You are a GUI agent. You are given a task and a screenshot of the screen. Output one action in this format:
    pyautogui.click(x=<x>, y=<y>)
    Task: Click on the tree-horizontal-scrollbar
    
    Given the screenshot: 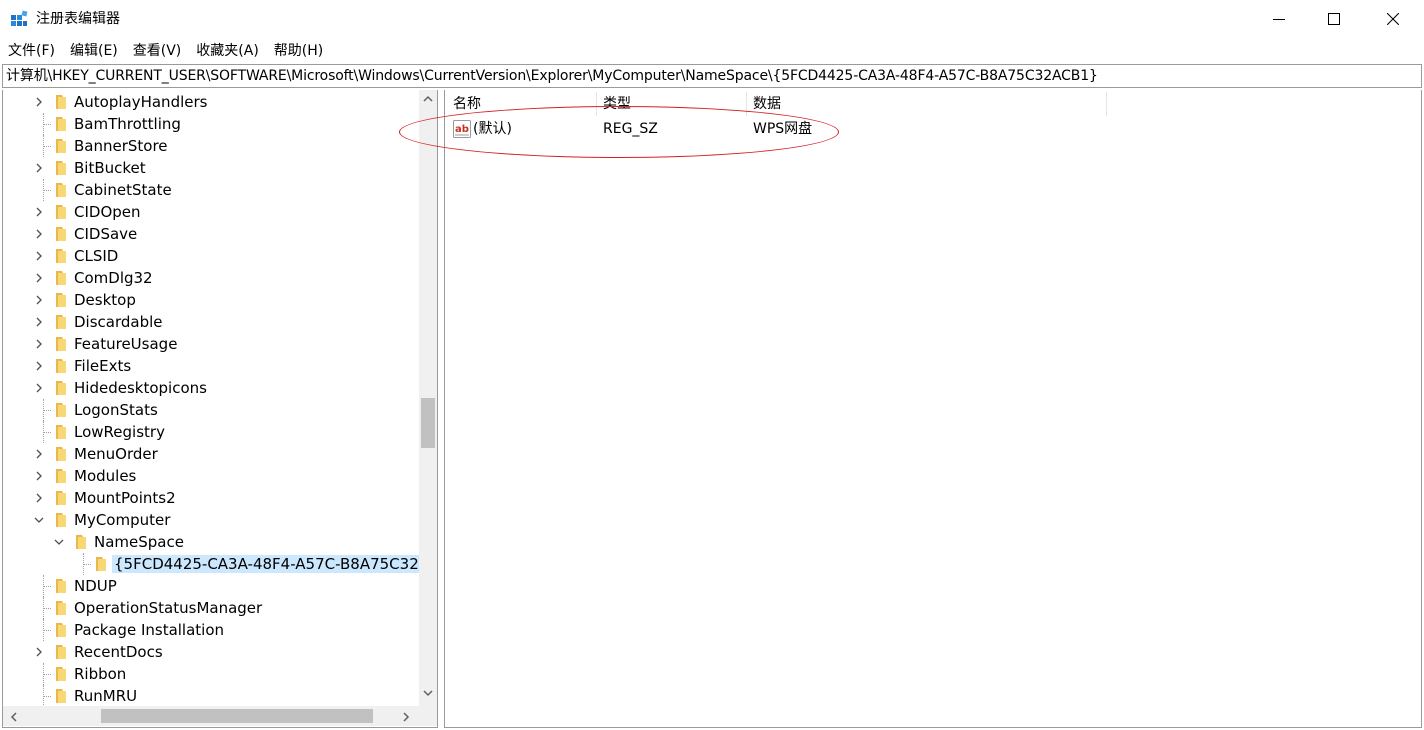 What is the action you would take?
    pyautogui.click(x=211, y=716)
    